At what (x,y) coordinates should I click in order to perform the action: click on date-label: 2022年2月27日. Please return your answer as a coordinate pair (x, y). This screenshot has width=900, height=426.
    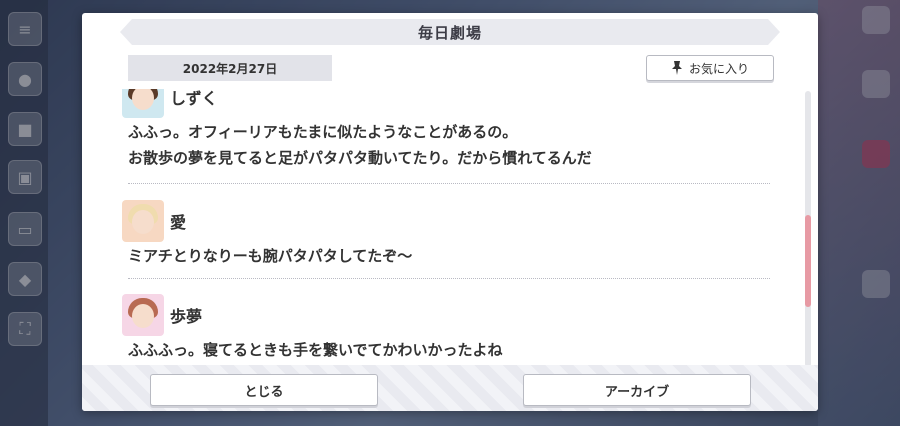
    Looking at the image, I should click on (230, 68).